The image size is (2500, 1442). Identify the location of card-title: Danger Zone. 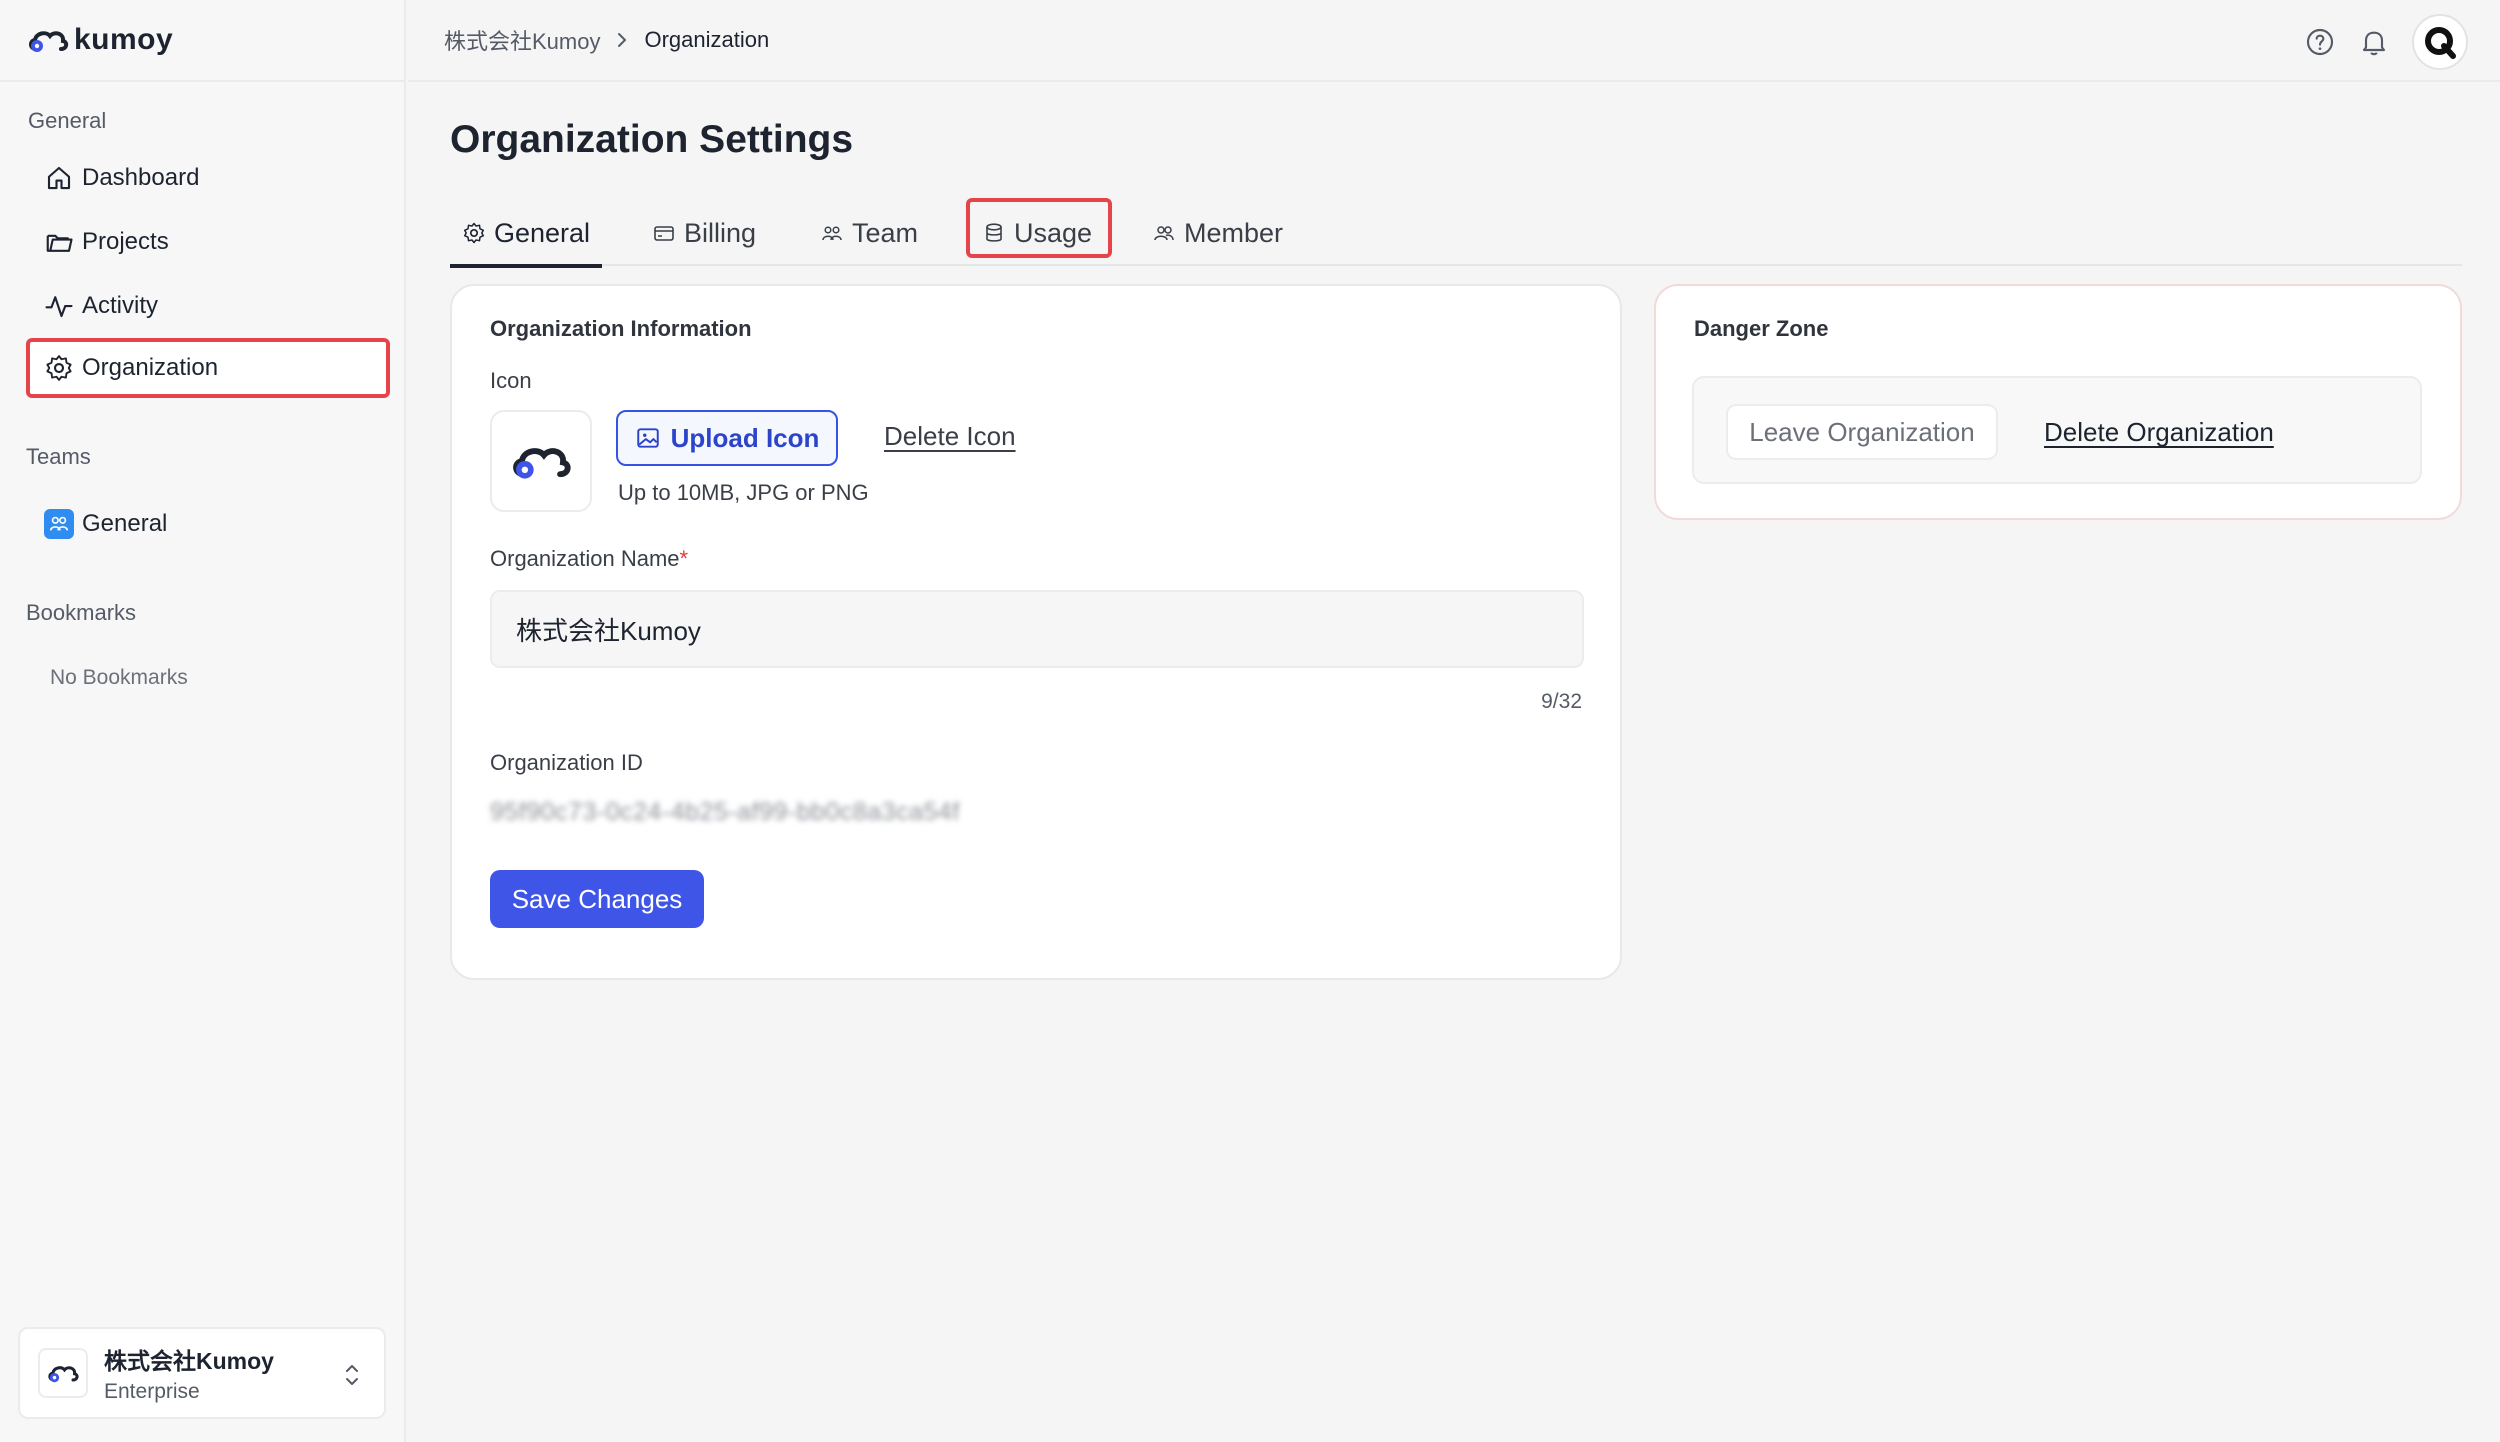
(1761, 328).